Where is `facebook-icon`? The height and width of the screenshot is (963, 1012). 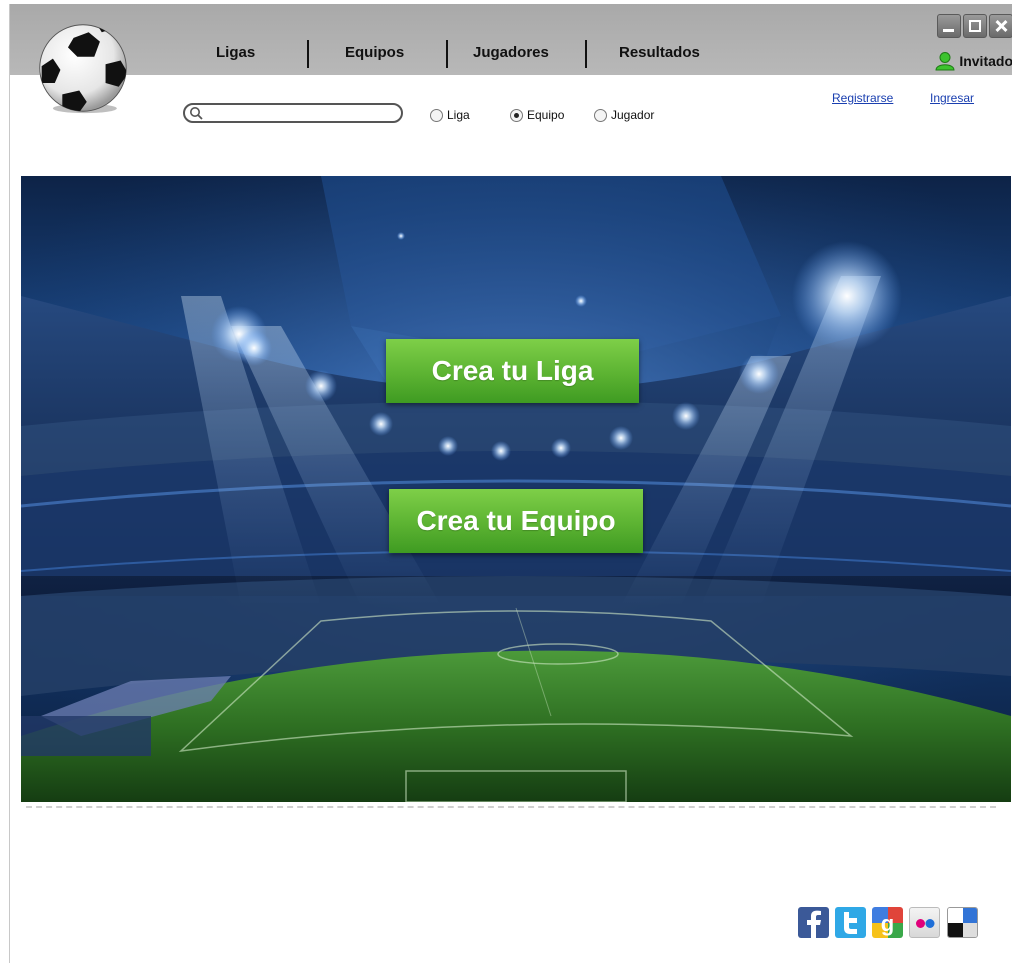
facebook-icon is located at coordinates (813, 922).